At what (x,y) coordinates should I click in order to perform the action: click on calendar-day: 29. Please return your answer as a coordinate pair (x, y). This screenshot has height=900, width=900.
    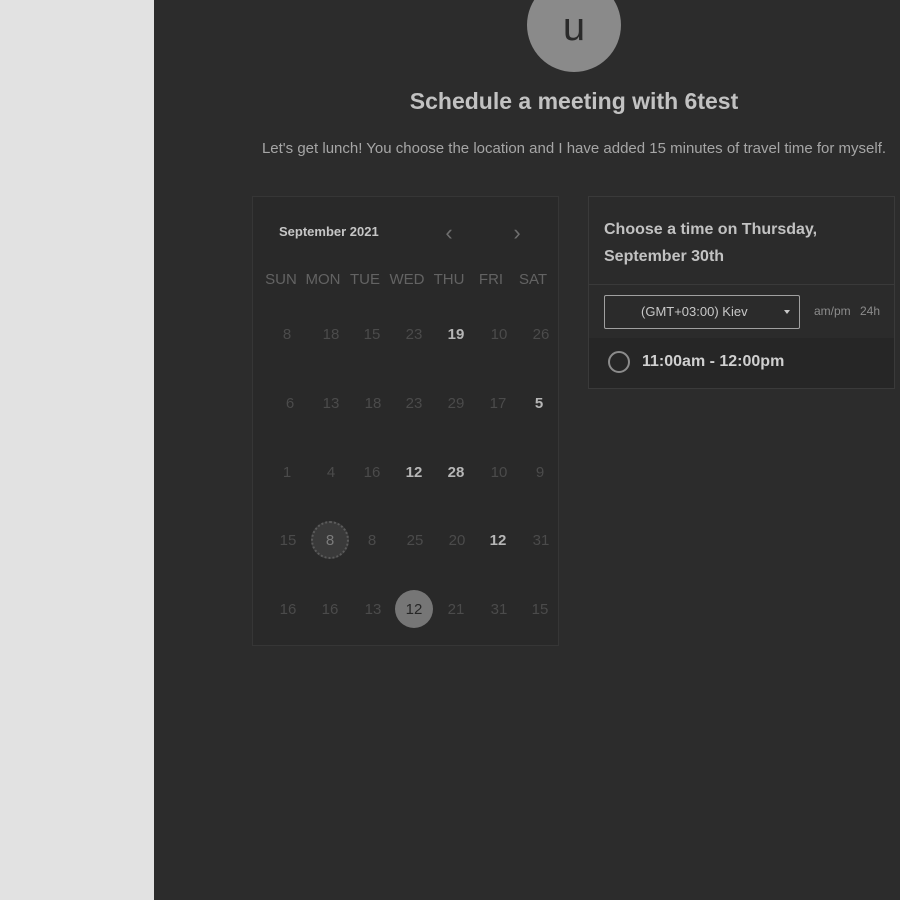
    Looking at the image, I should click on (456, 403).